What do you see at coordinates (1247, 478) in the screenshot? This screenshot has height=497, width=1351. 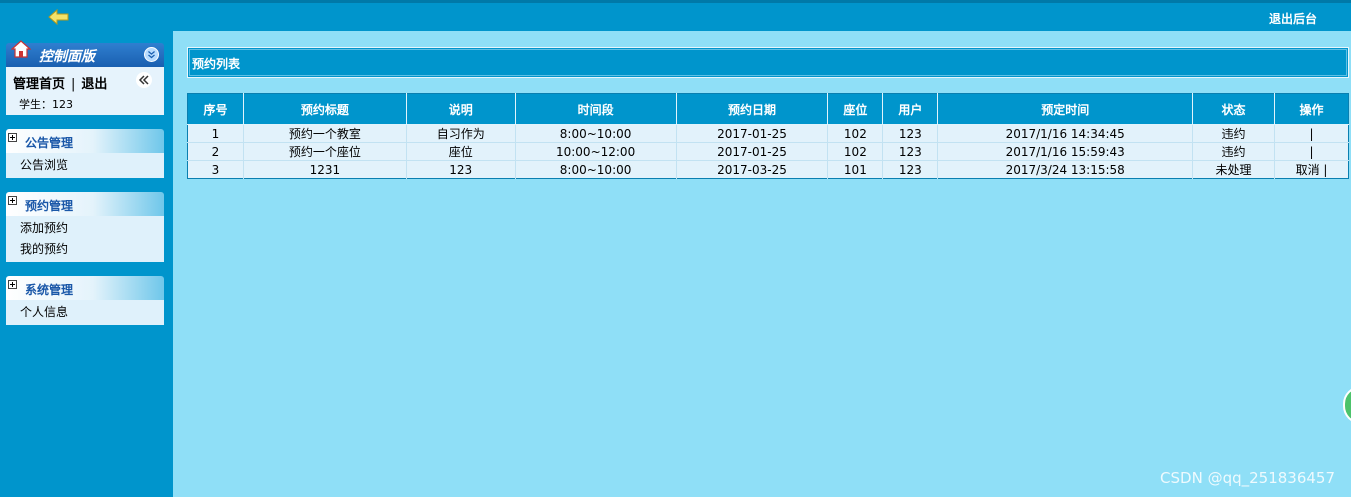 I see `watermark: CSDN @qq_251836457` at bounding box center [1247, 478].